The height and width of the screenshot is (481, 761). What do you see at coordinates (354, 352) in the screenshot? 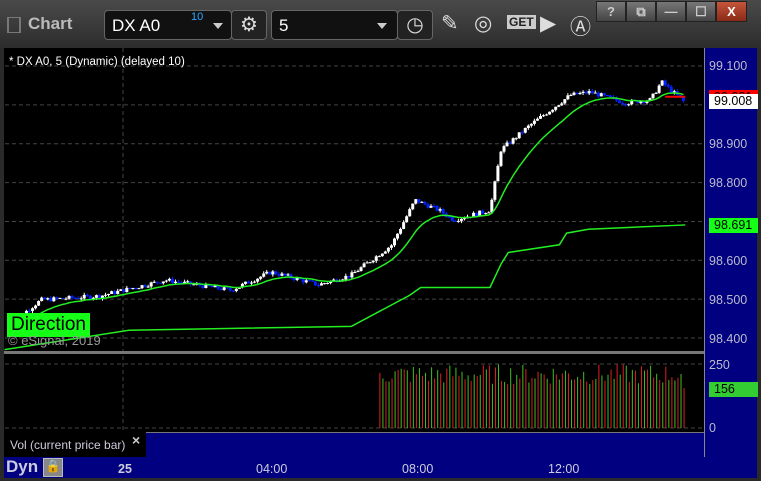
I see `pane-divider` at bounding box center [354, 352].